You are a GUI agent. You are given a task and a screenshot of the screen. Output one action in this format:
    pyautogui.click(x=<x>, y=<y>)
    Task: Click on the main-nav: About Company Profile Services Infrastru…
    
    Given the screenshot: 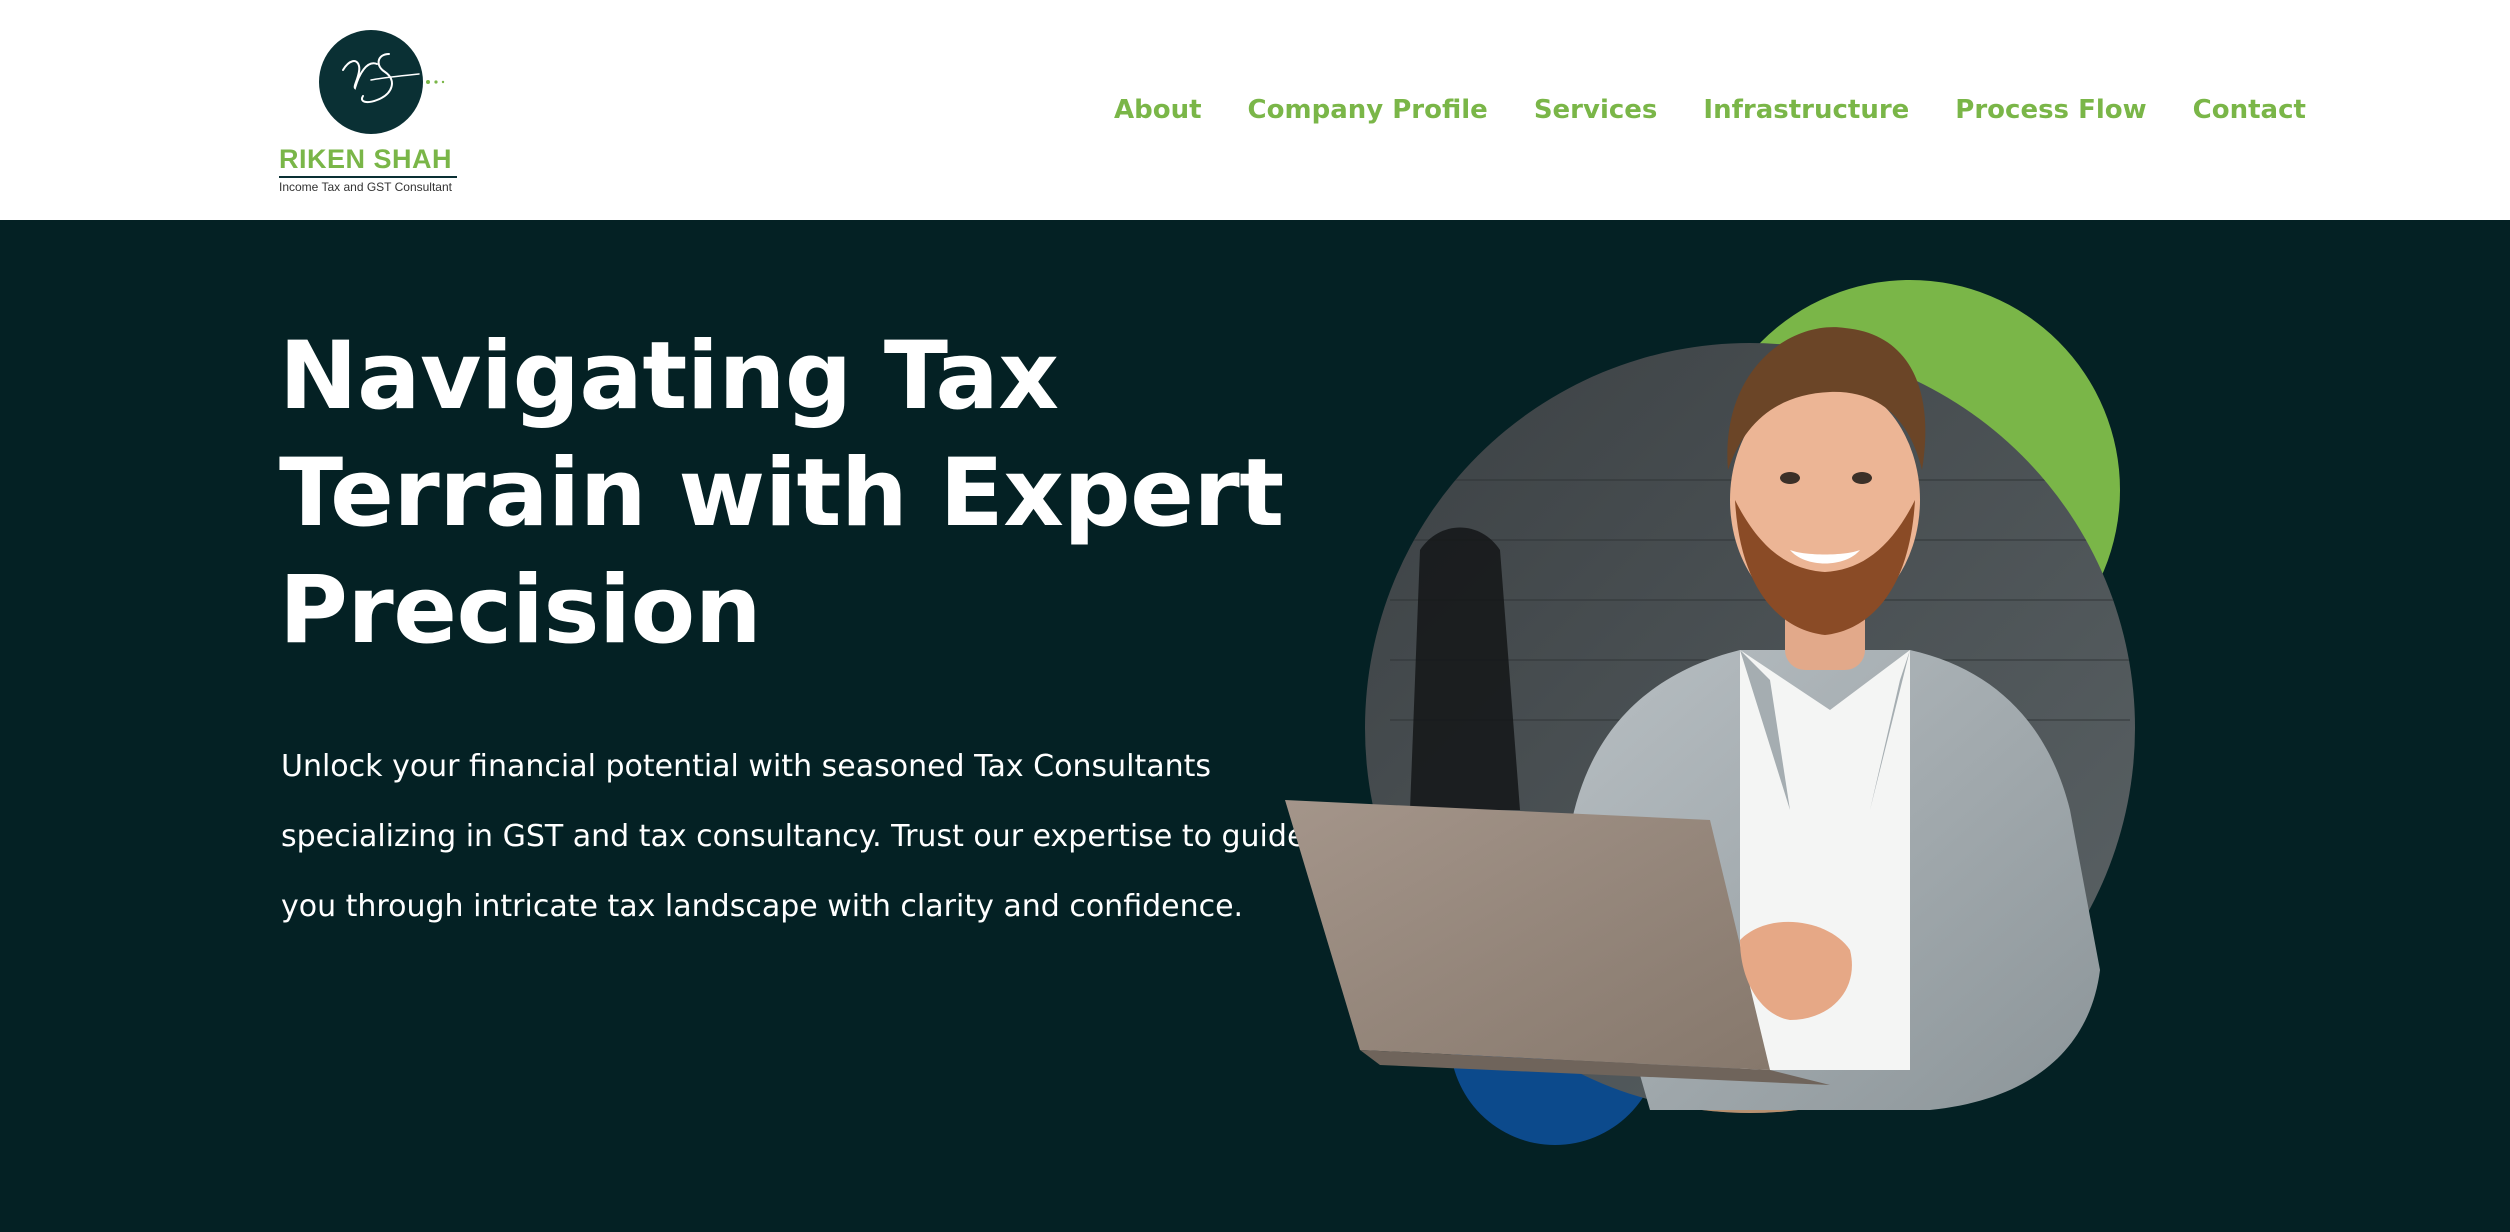 What is the action you would take?
    pyautogui.click(x=1710, y=110)
    